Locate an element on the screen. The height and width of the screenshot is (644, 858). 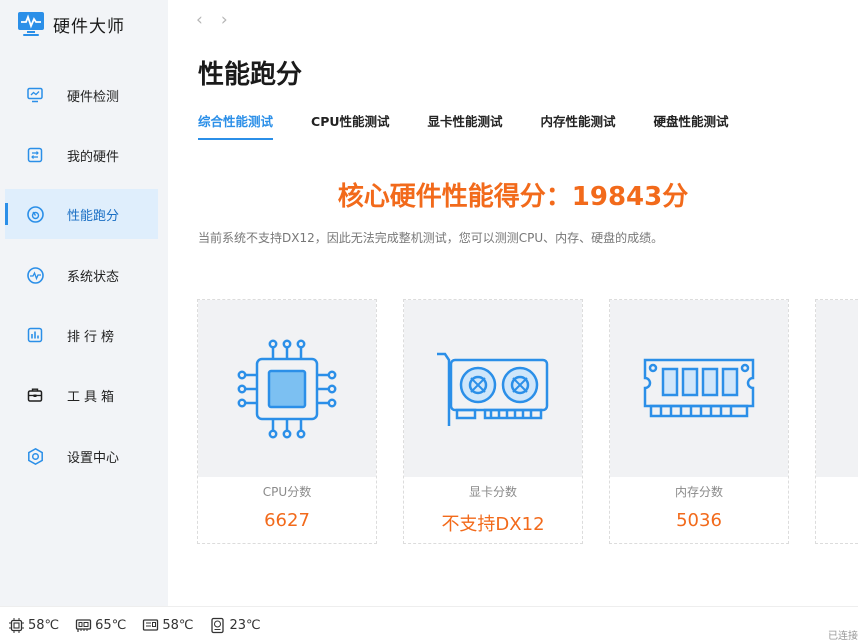
page-title: 性能跑分 is located at coordinates (250, 75).